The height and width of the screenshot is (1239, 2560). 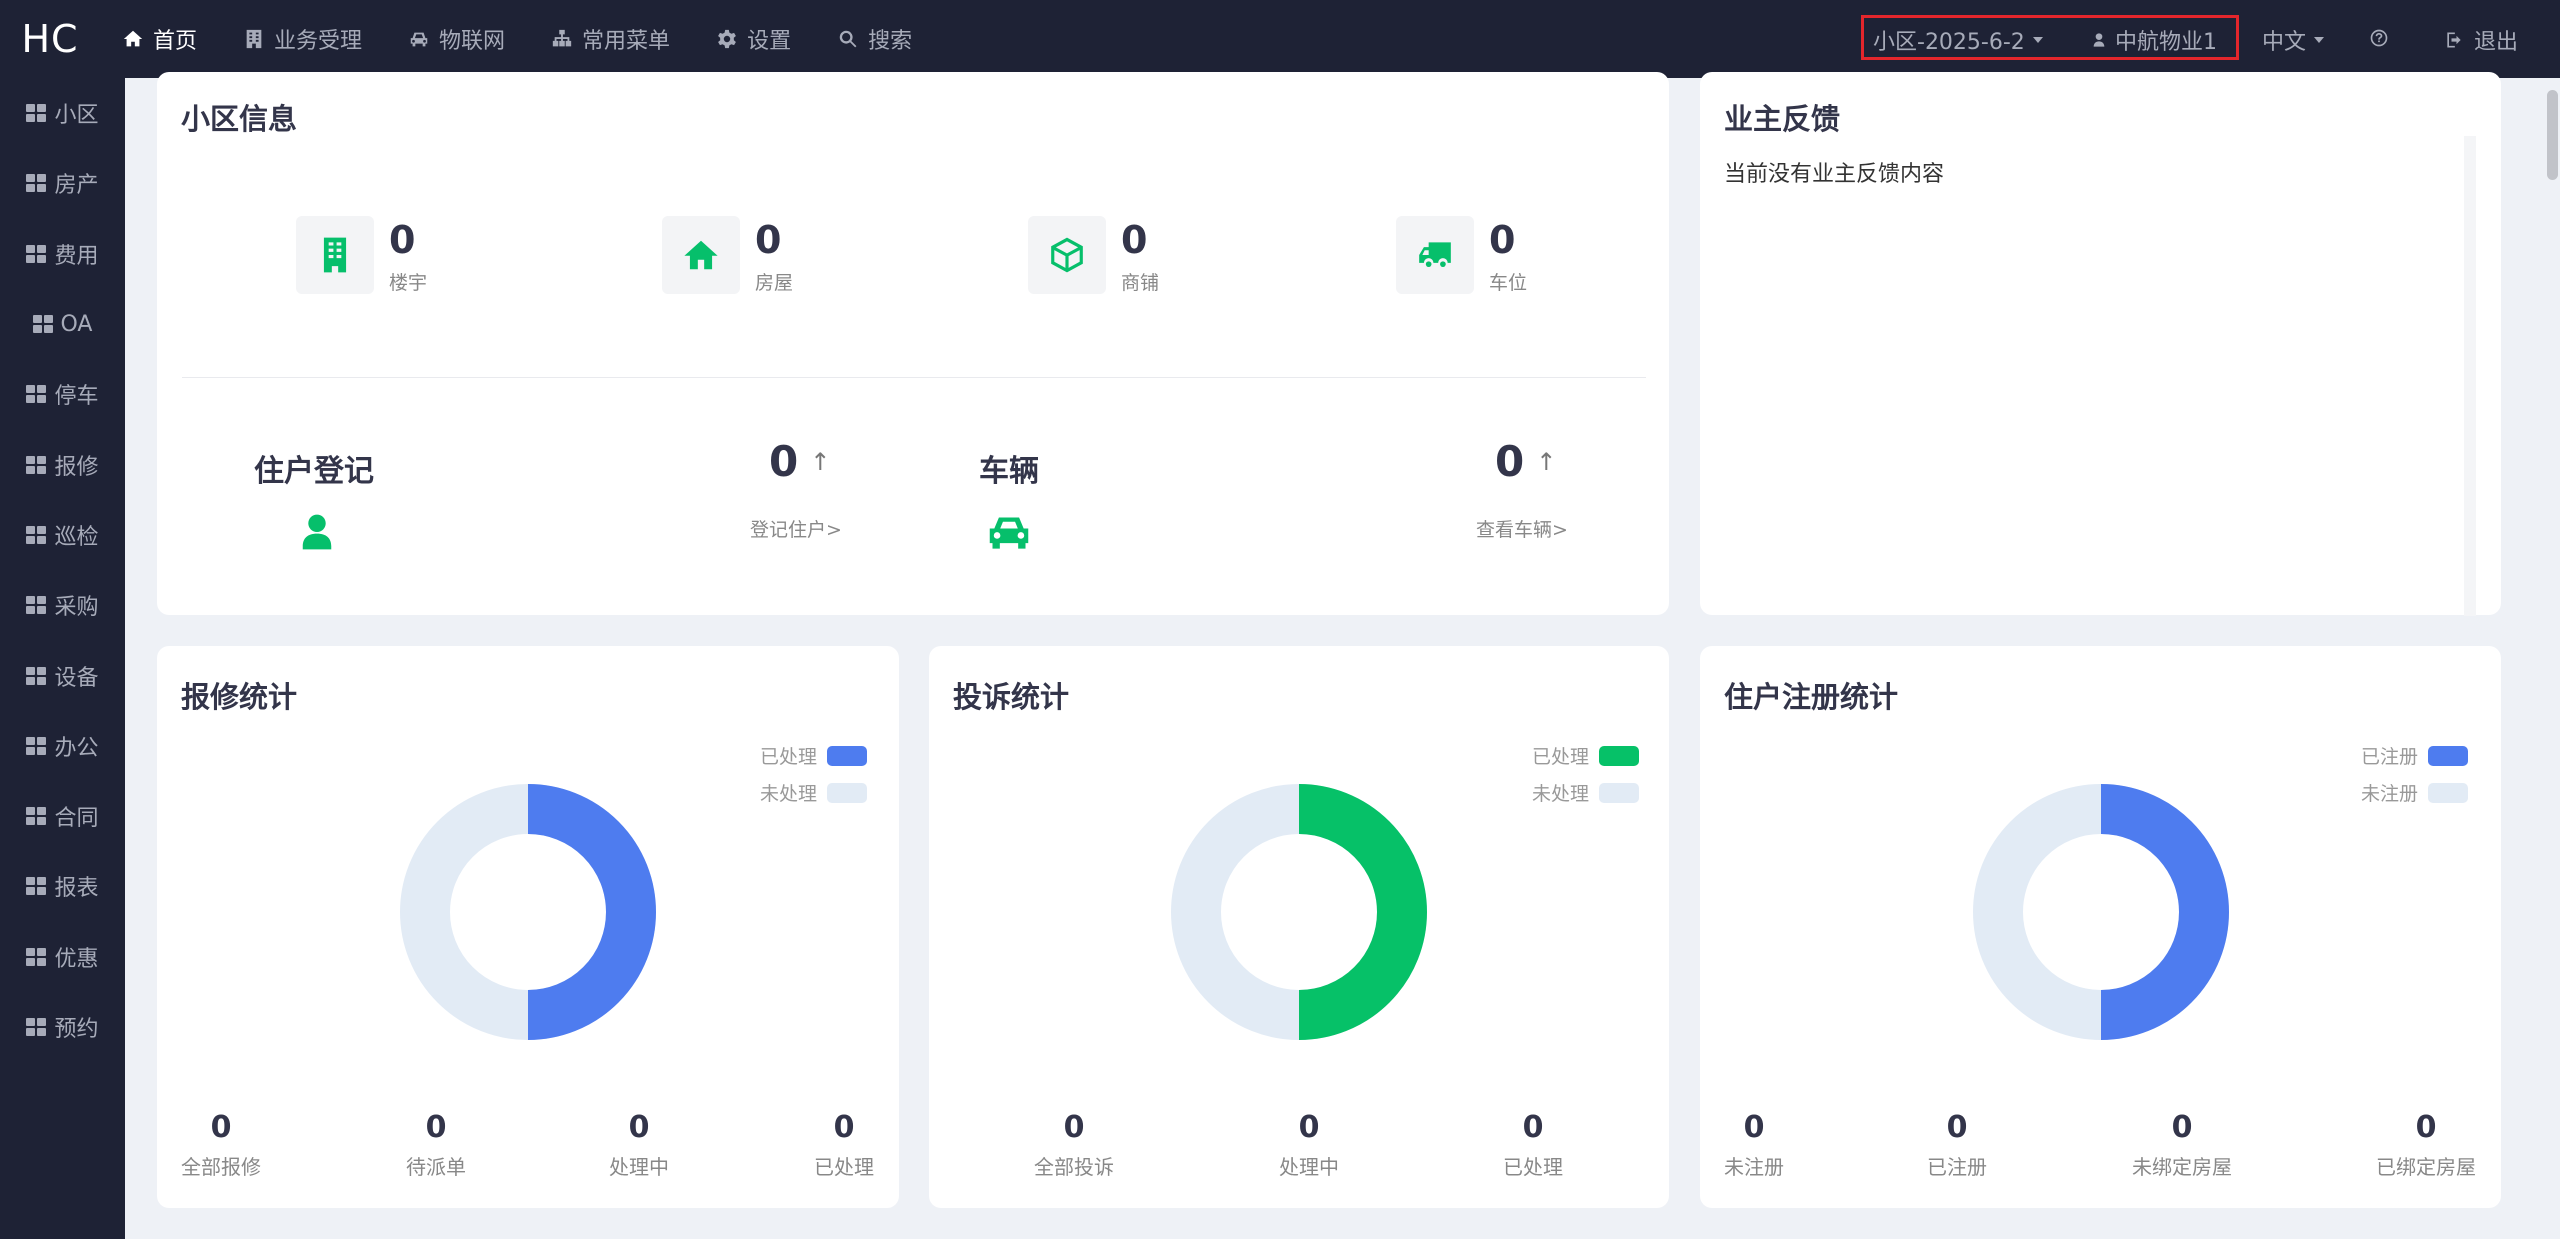 What do you see at coordinates (2553, 658) in the screenshot?
I see `page-scrollbar` at bounding box center [2553, 658].